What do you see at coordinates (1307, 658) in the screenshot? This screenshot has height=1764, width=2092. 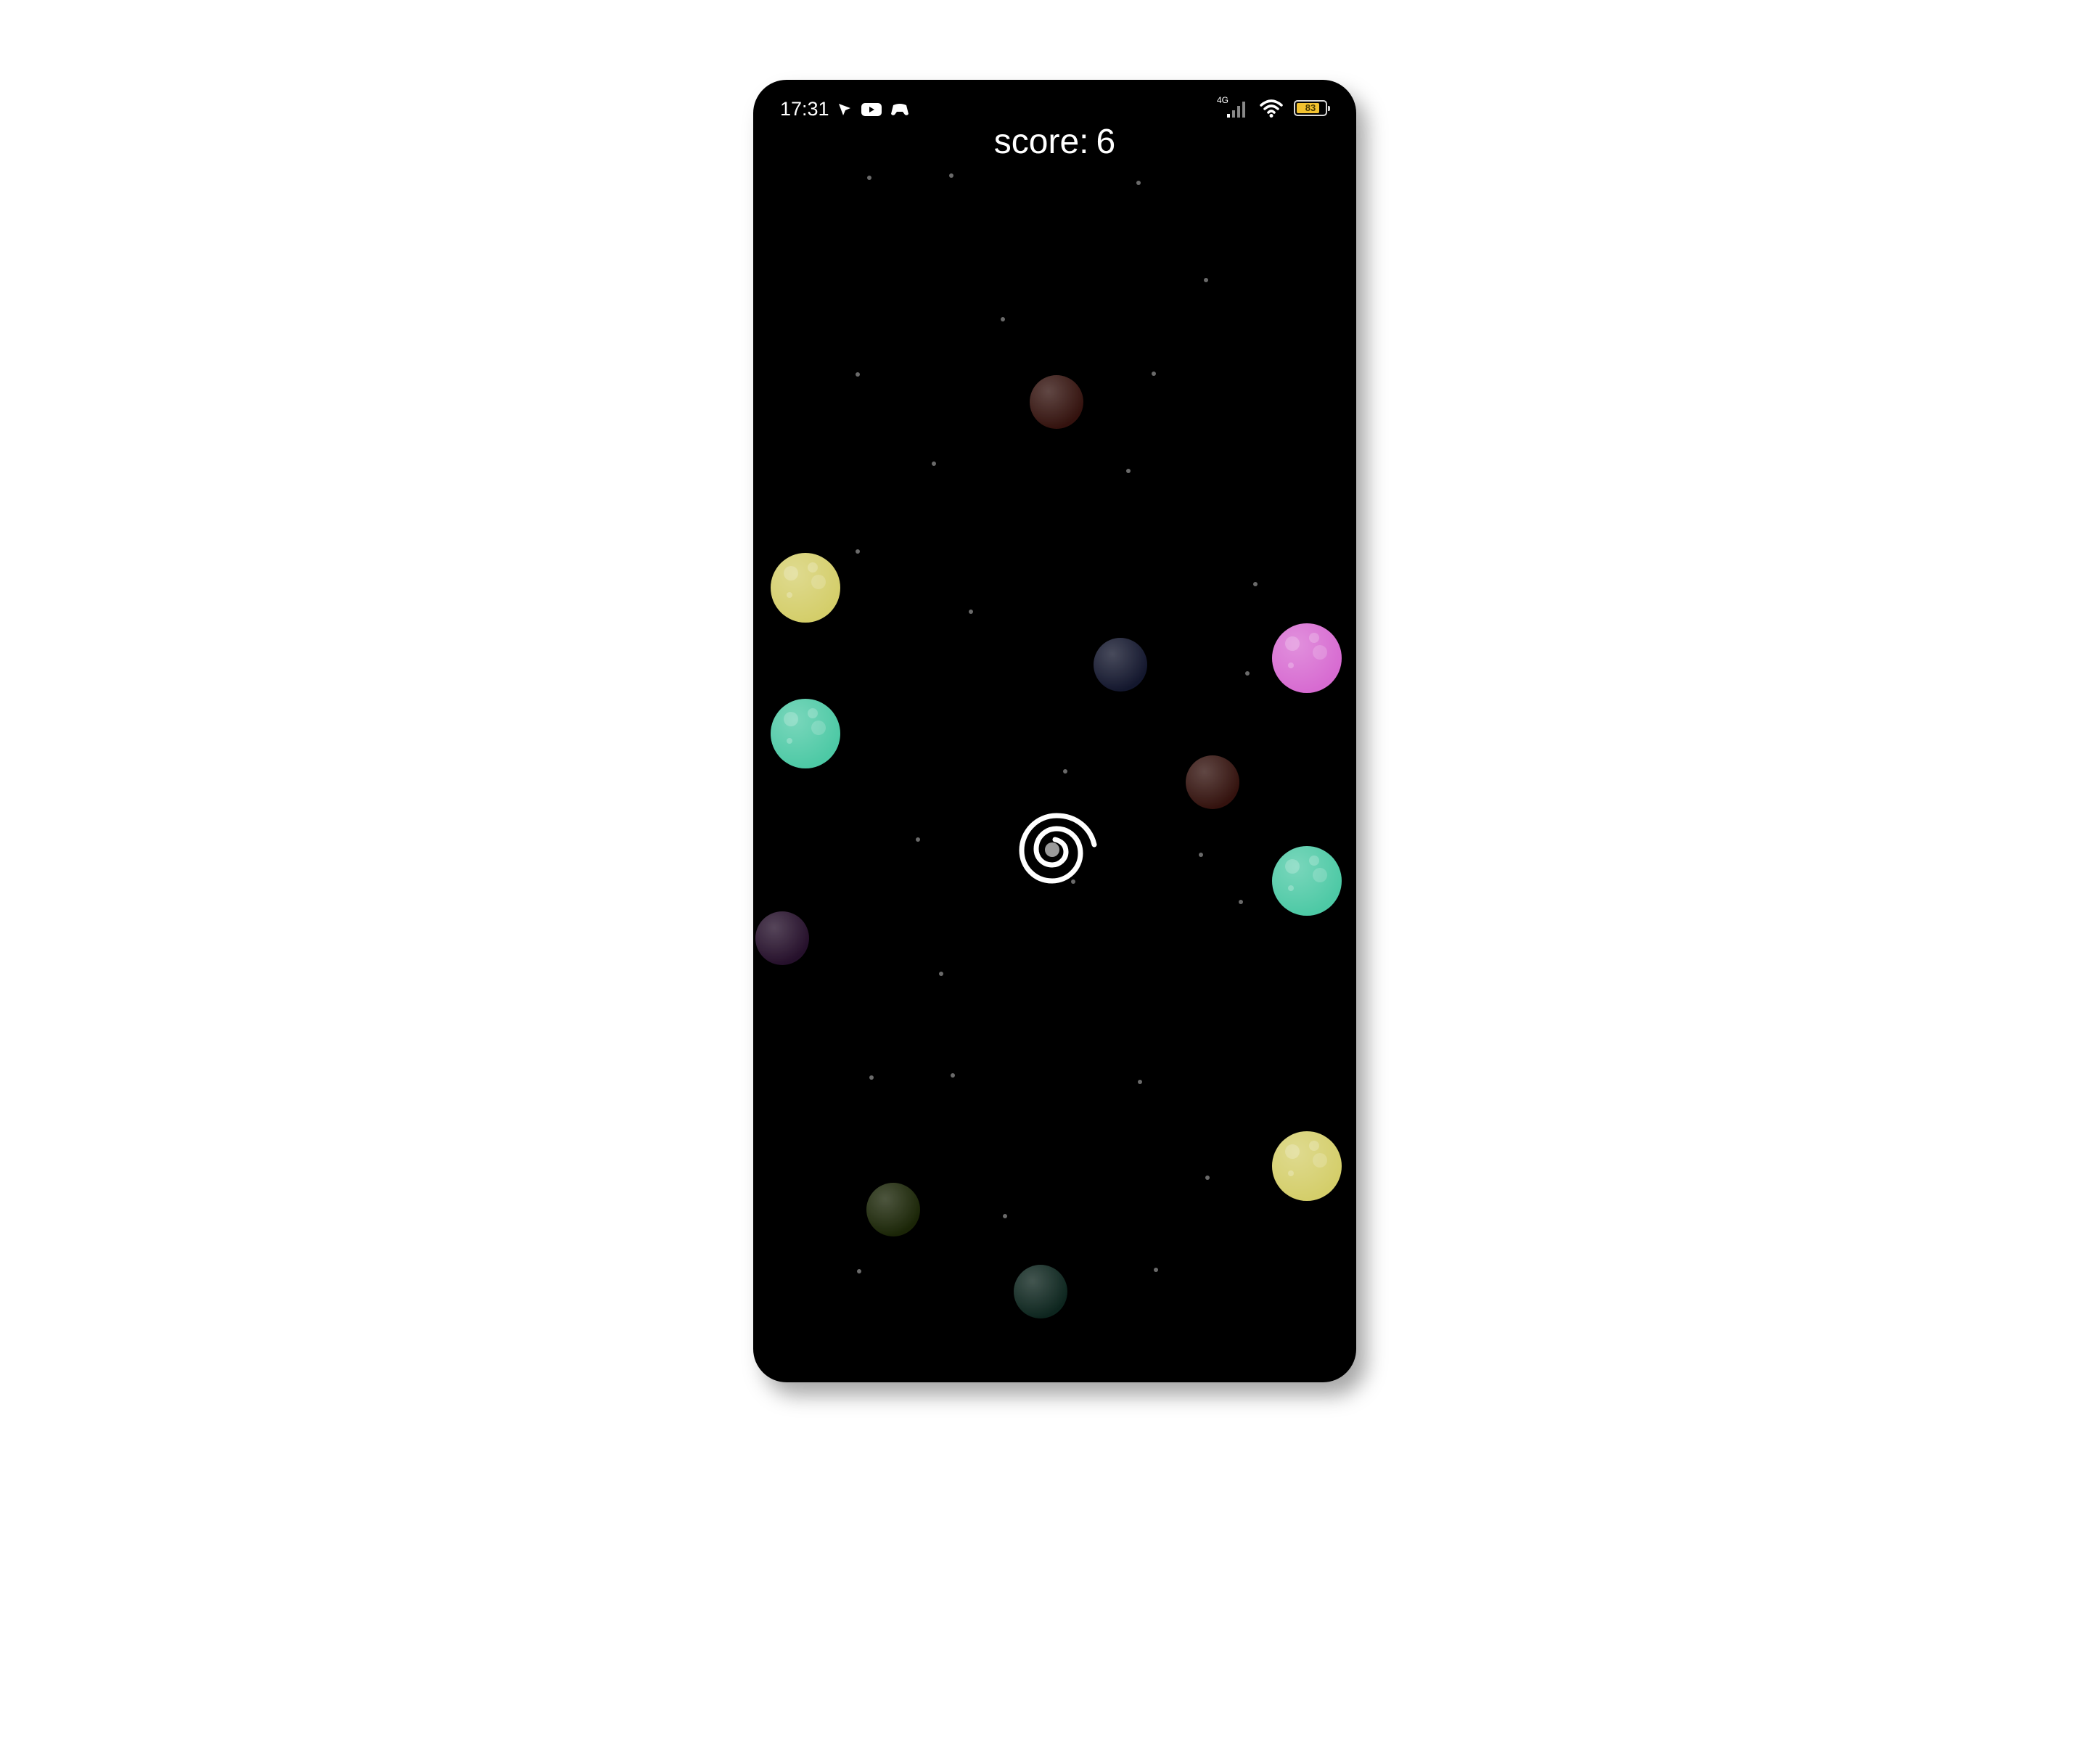 I see `magenta-ball` at bounding box center [1307, 658].